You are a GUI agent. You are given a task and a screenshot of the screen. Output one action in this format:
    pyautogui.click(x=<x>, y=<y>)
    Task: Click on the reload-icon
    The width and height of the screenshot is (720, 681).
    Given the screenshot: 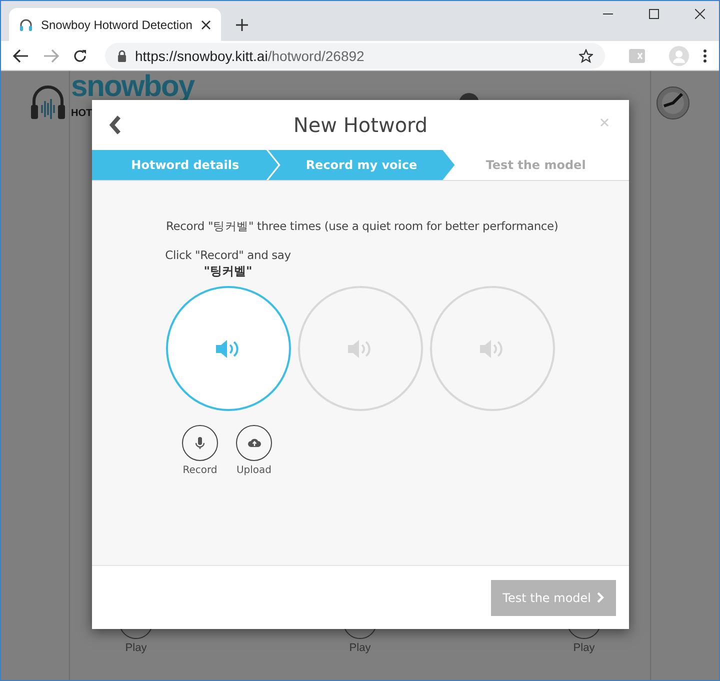 What is the action you would take?
    pyautogui.click(x=80, y=55)
    